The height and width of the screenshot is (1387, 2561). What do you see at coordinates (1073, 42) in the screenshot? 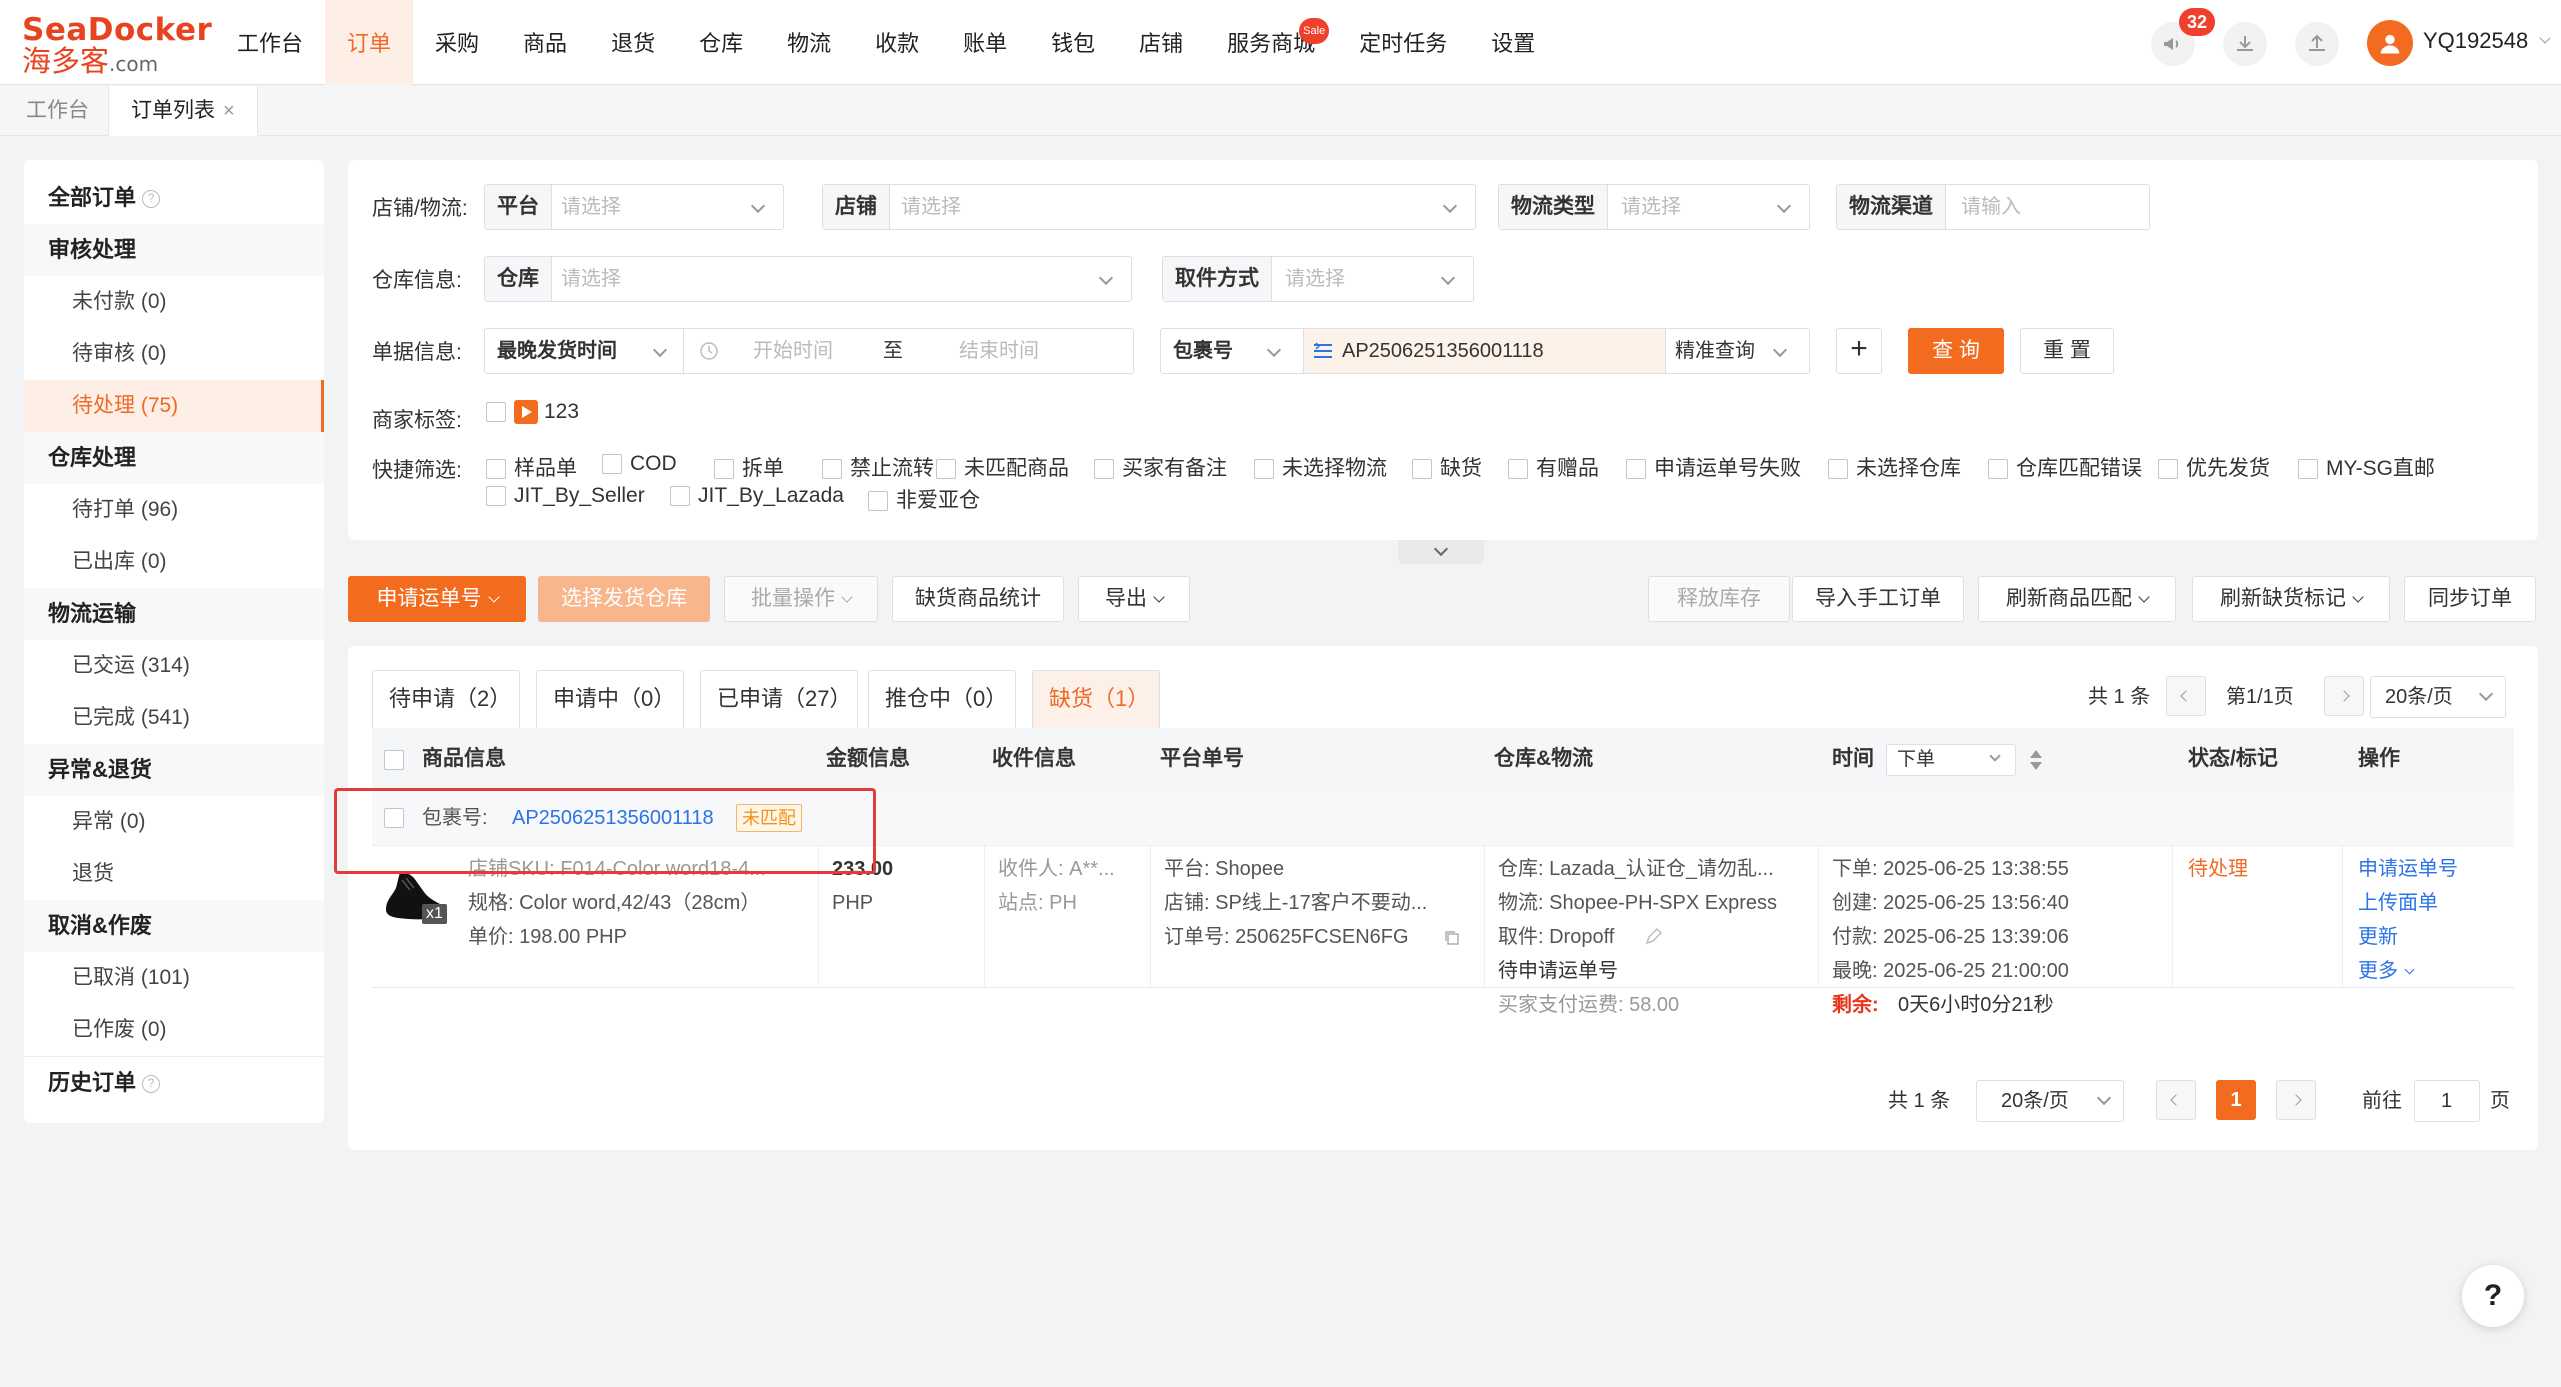
I see `nav-item-9: 钱包` at bounding box center [1073, 42].